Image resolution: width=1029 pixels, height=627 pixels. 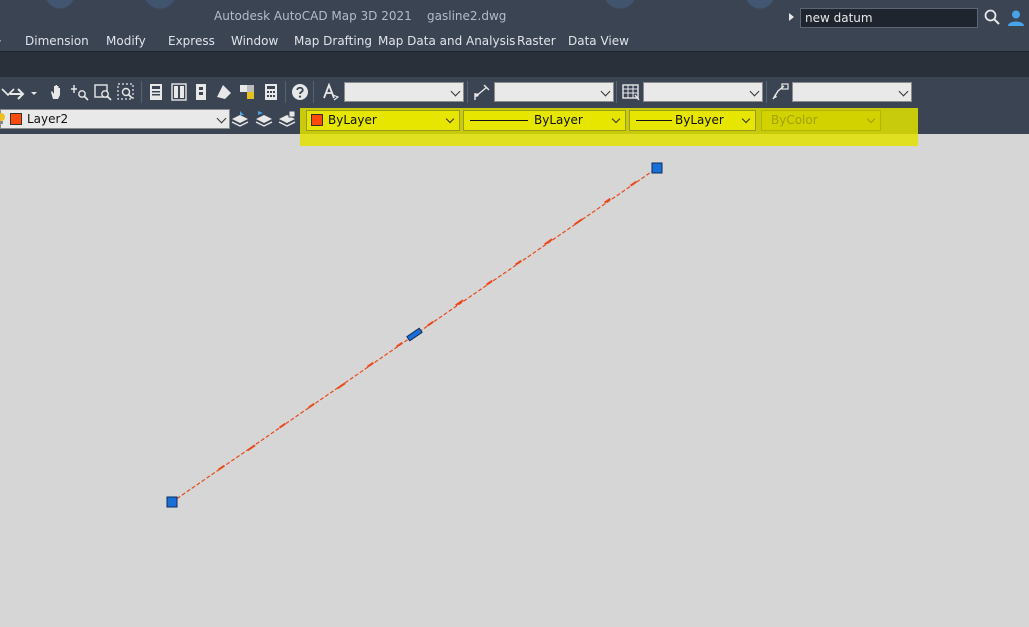 I want to click on linetype-sample, so click(x=499, y=120).